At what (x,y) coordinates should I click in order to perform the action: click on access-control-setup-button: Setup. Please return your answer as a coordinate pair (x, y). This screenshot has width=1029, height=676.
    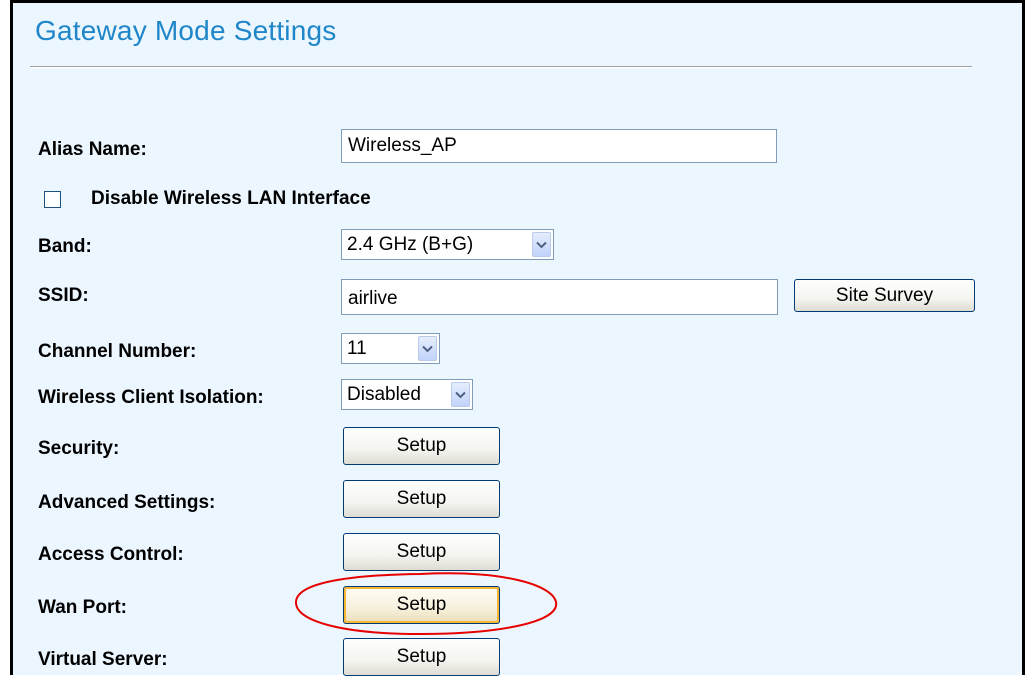
    Looking at the image, I should click on (421, 552).